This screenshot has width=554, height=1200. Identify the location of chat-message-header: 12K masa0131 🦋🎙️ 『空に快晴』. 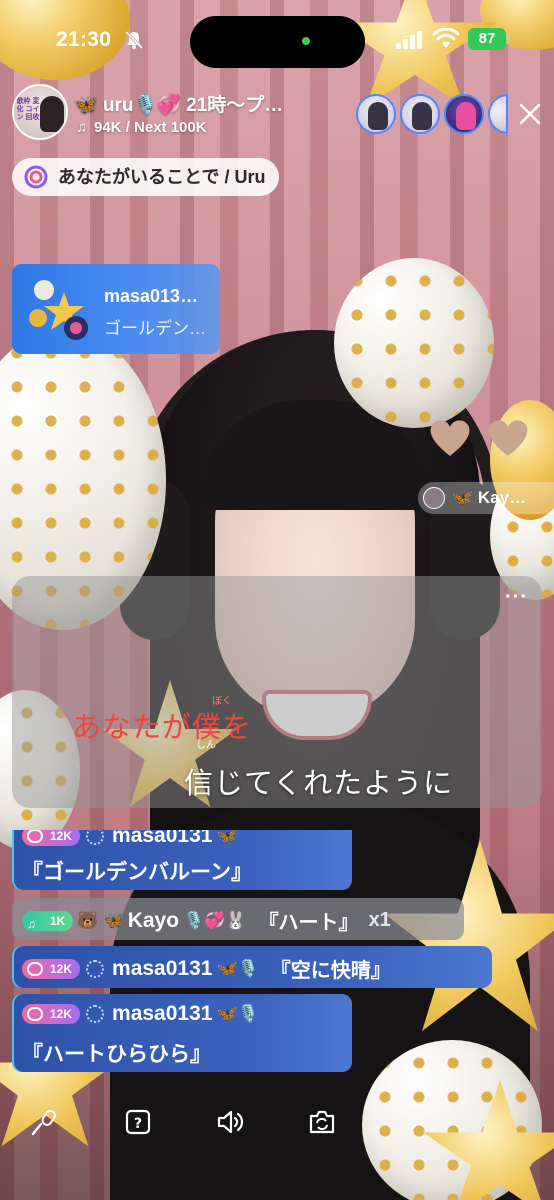
(206, 968).